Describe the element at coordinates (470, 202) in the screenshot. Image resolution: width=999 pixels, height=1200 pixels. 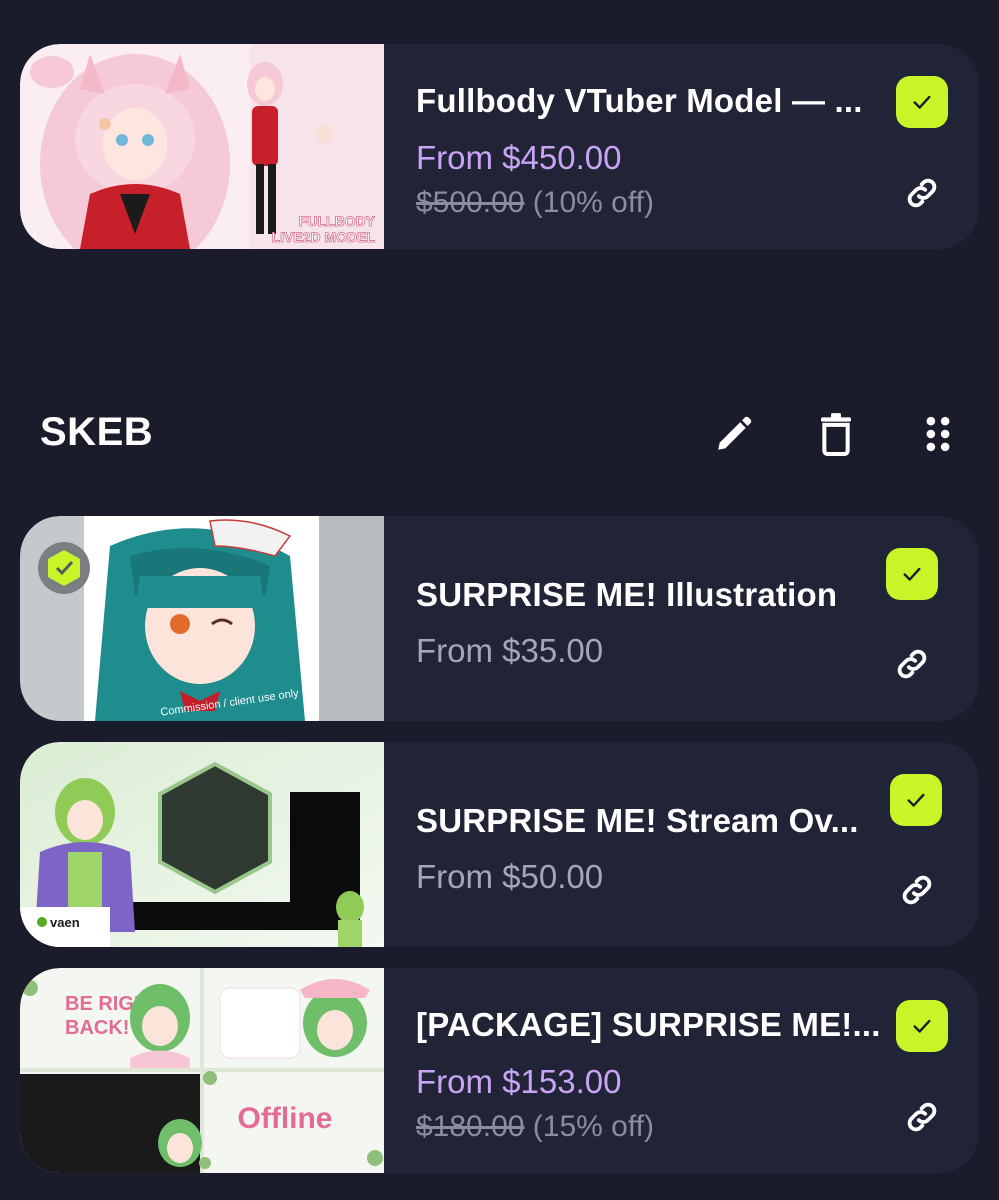
I see `original-price: $500.00` at that location.